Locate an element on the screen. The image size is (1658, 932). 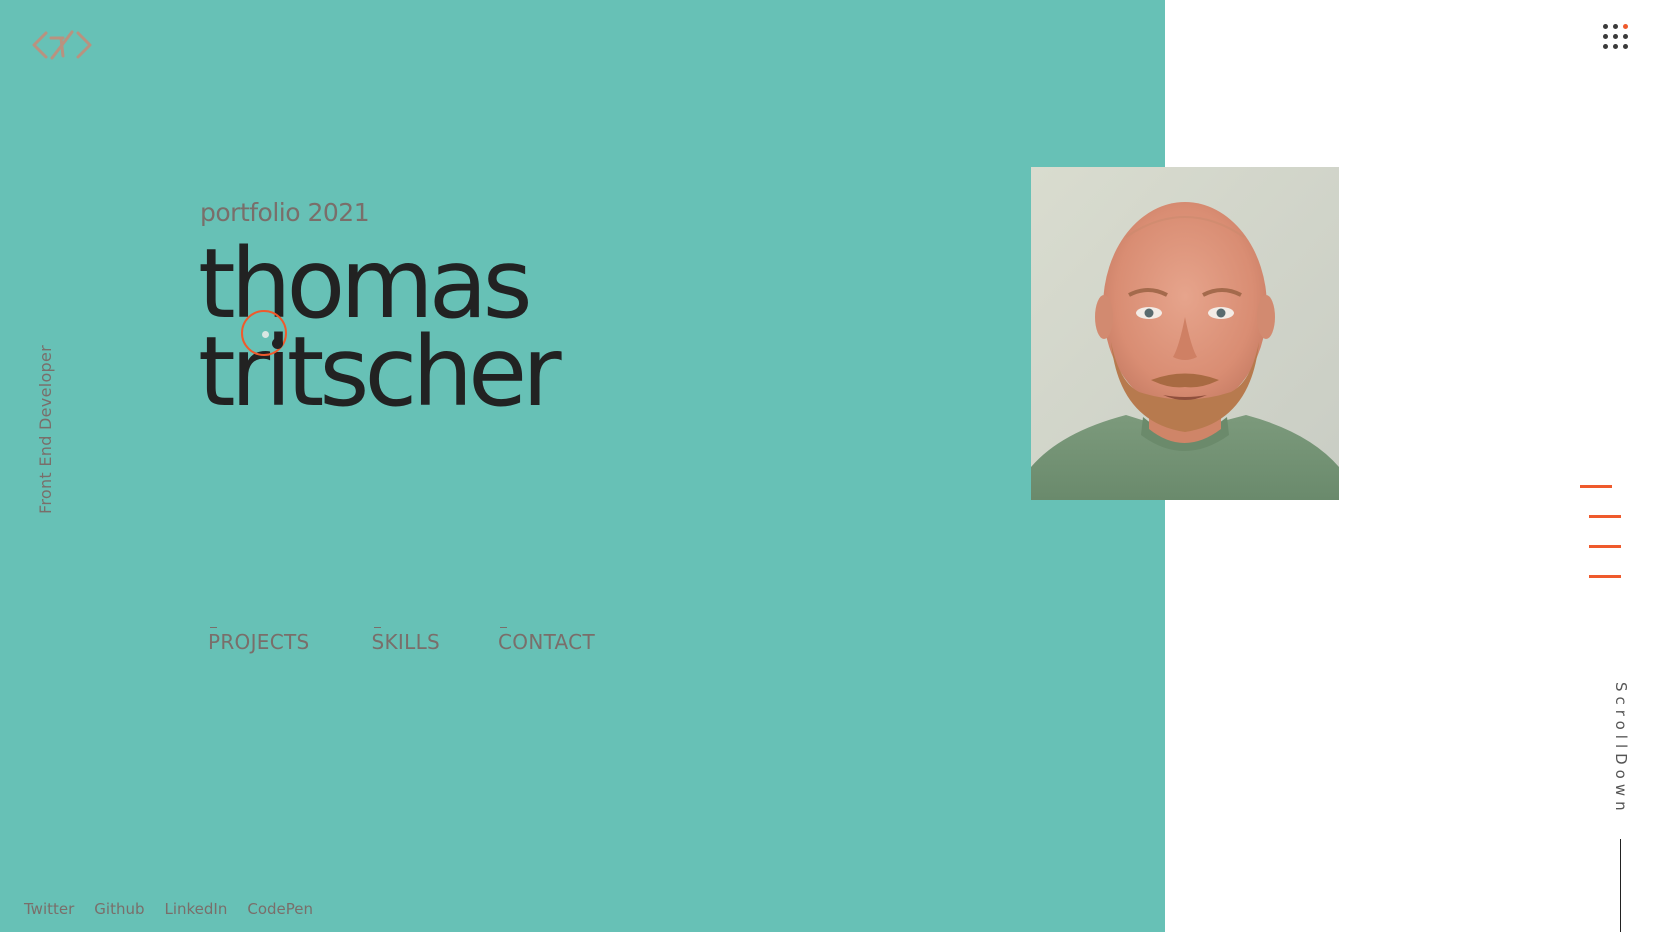
portfolio-tagline: portfolio 2021 is located at coordinates (285, 212).